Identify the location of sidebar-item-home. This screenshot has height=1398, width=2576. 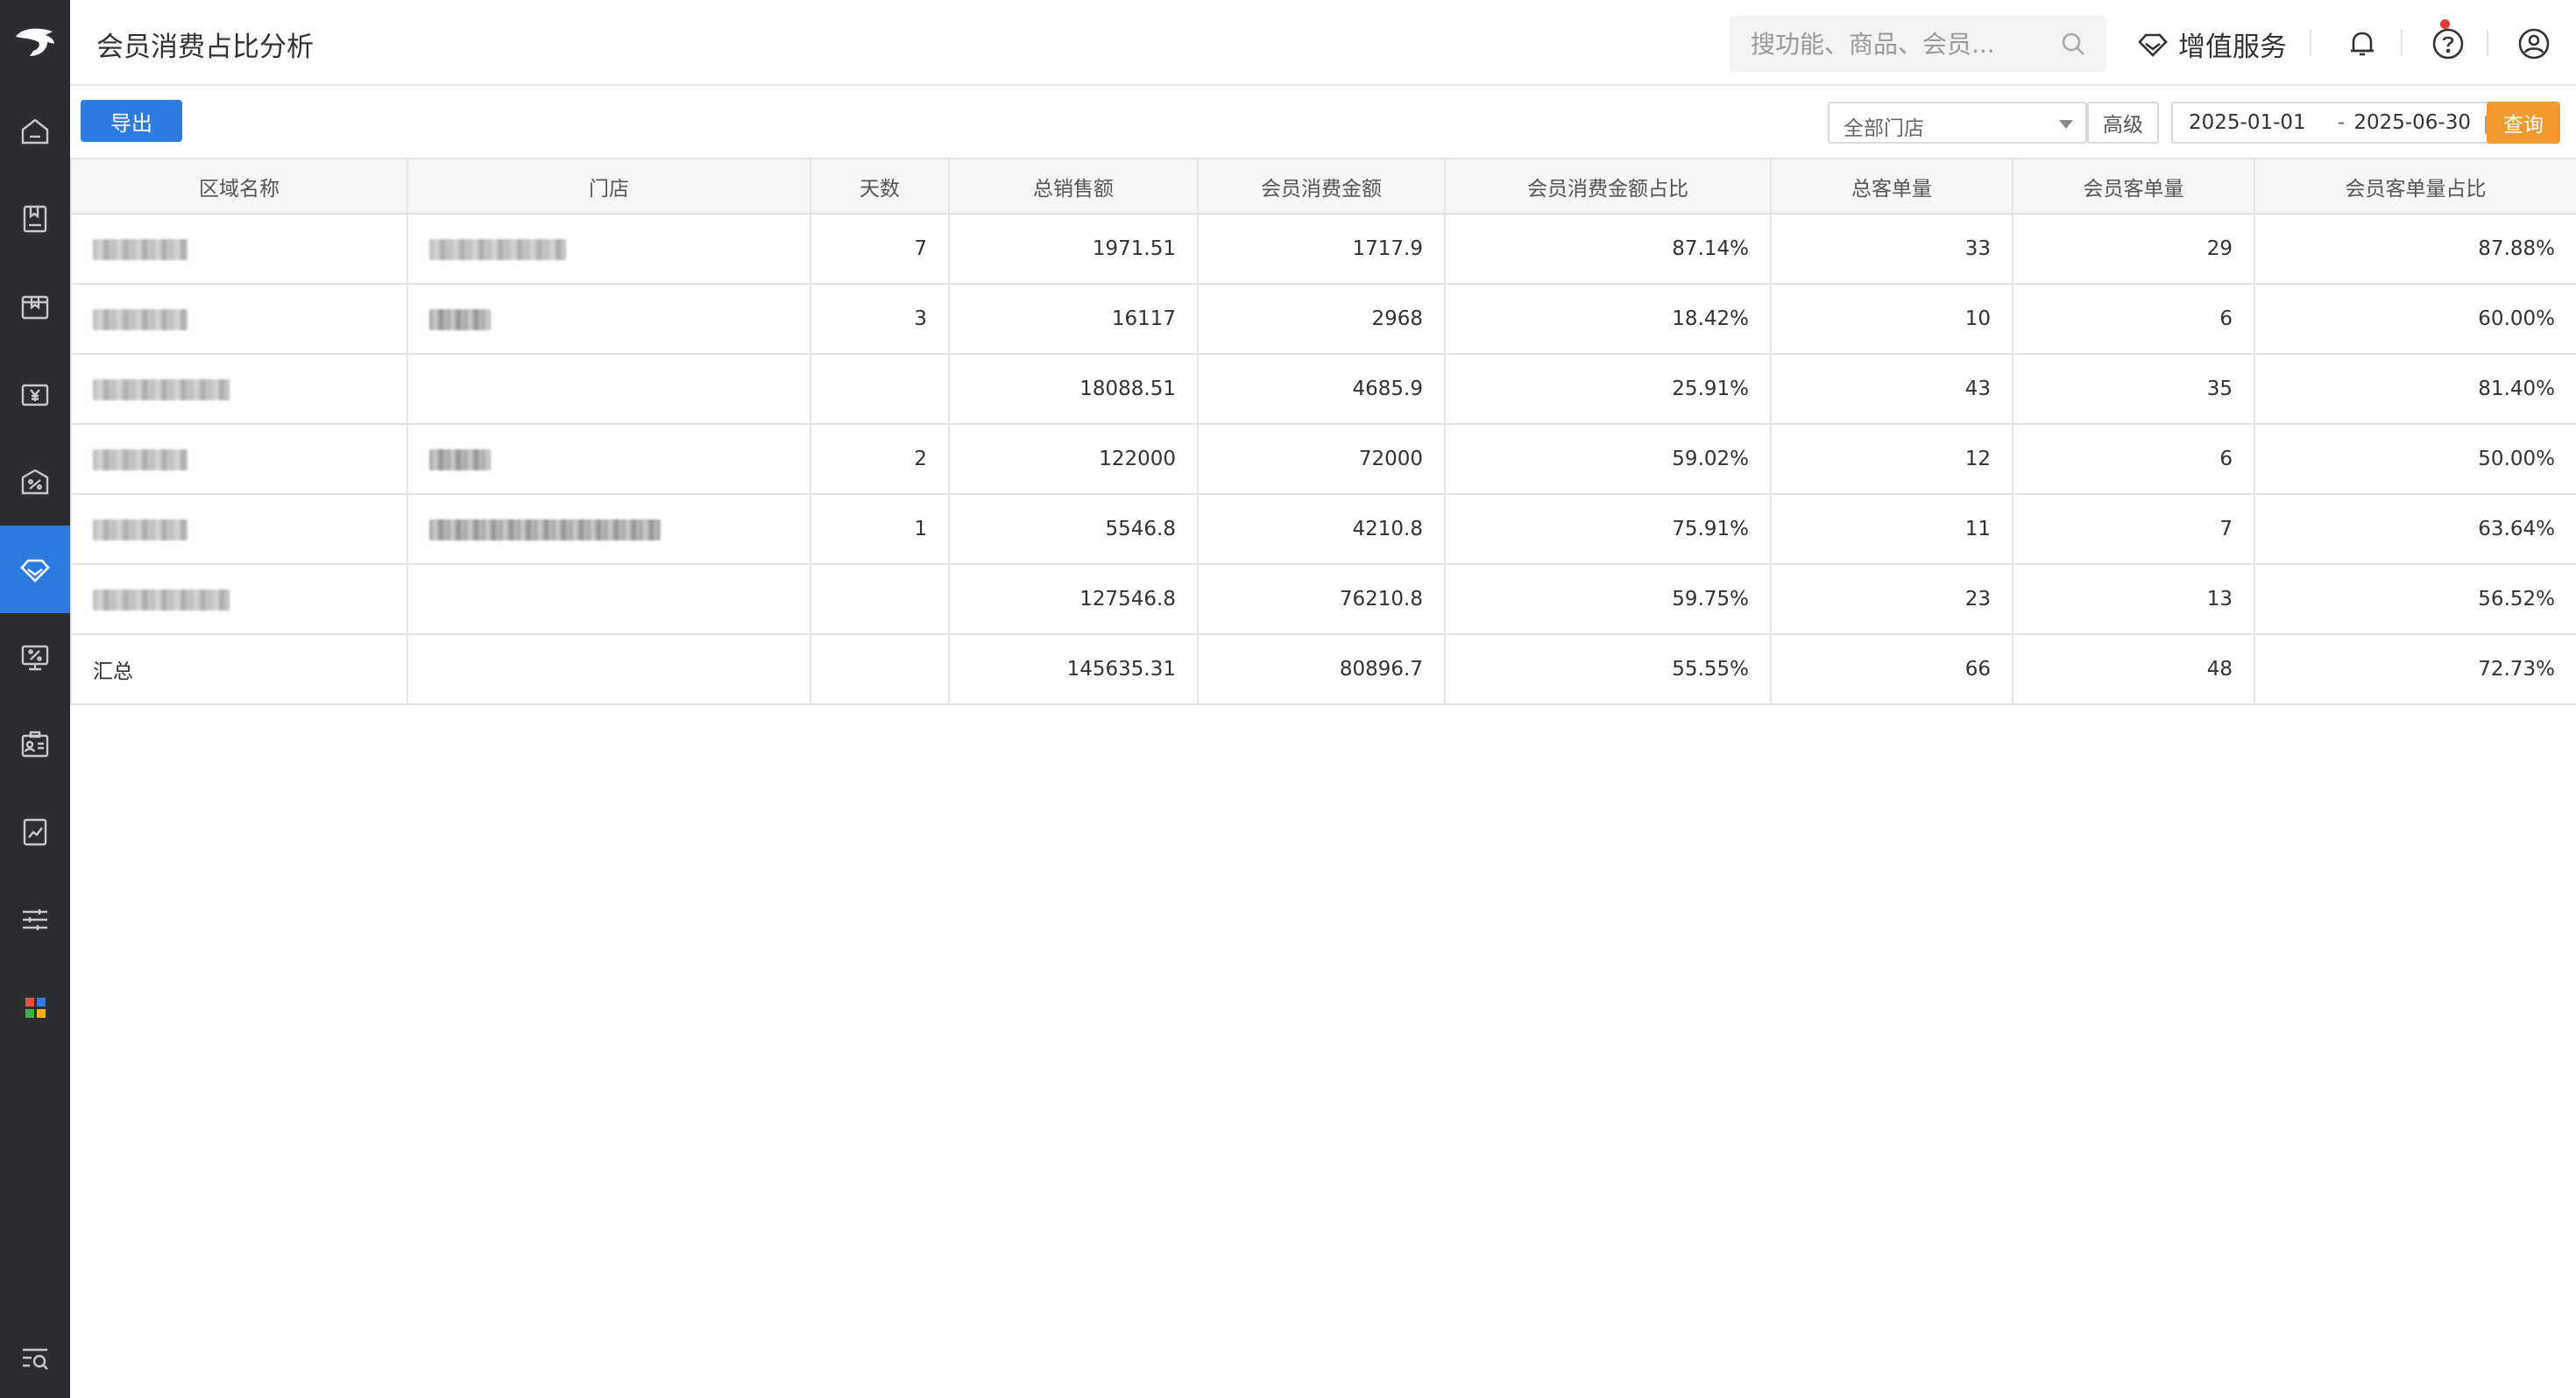
(35, 131).